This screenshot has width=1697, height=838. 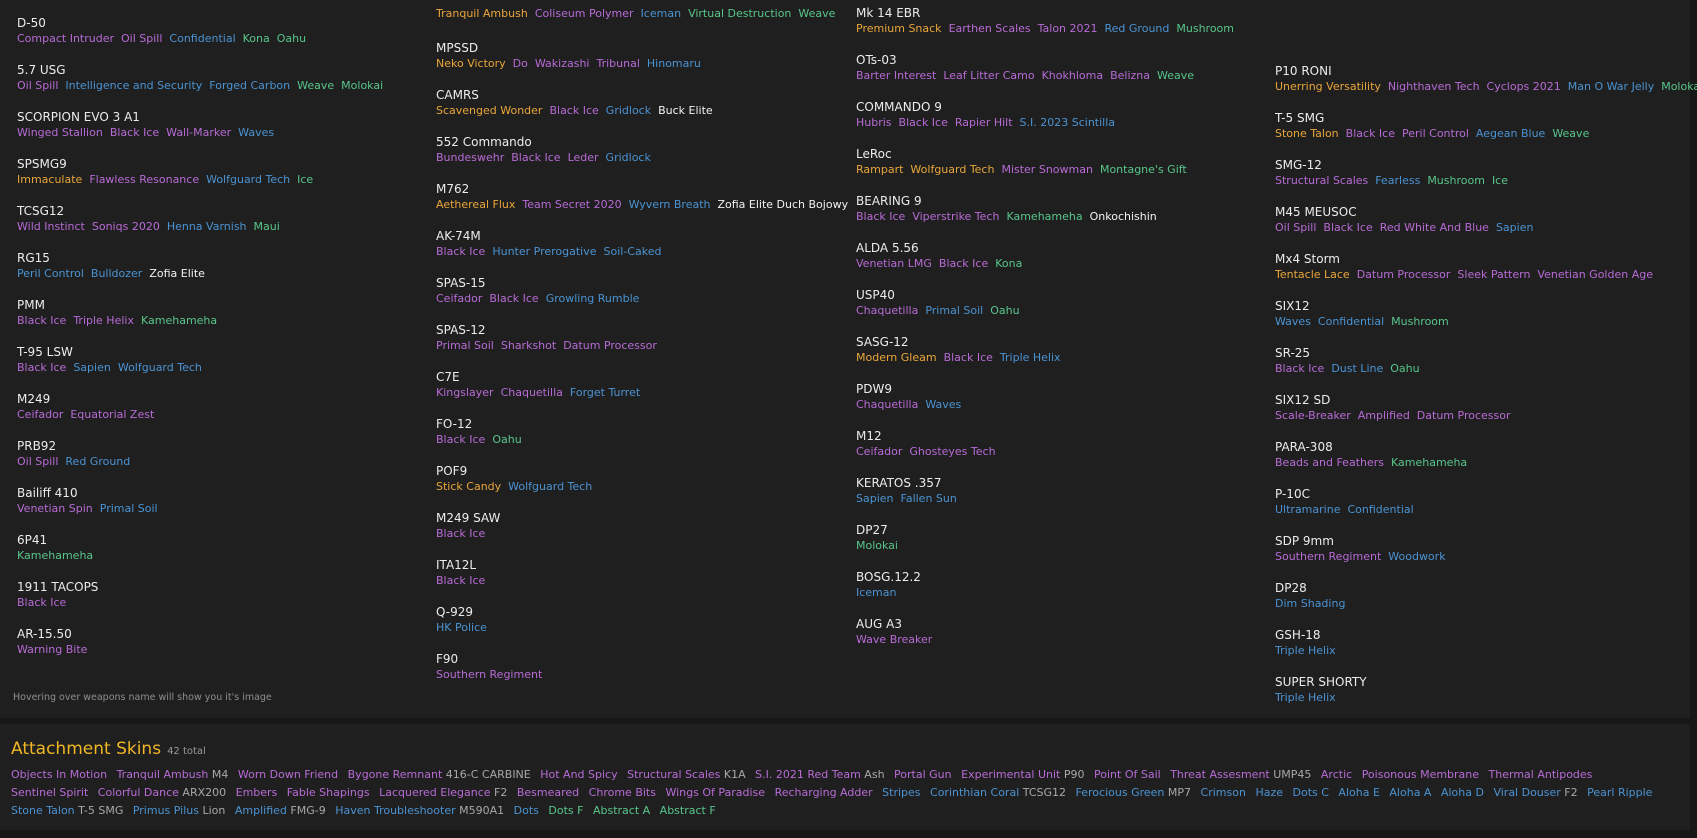 What do you see at coordinates (92, 367) in the screenshot?
I see `skin-link: Sapien` at bounding box center [92, 367].